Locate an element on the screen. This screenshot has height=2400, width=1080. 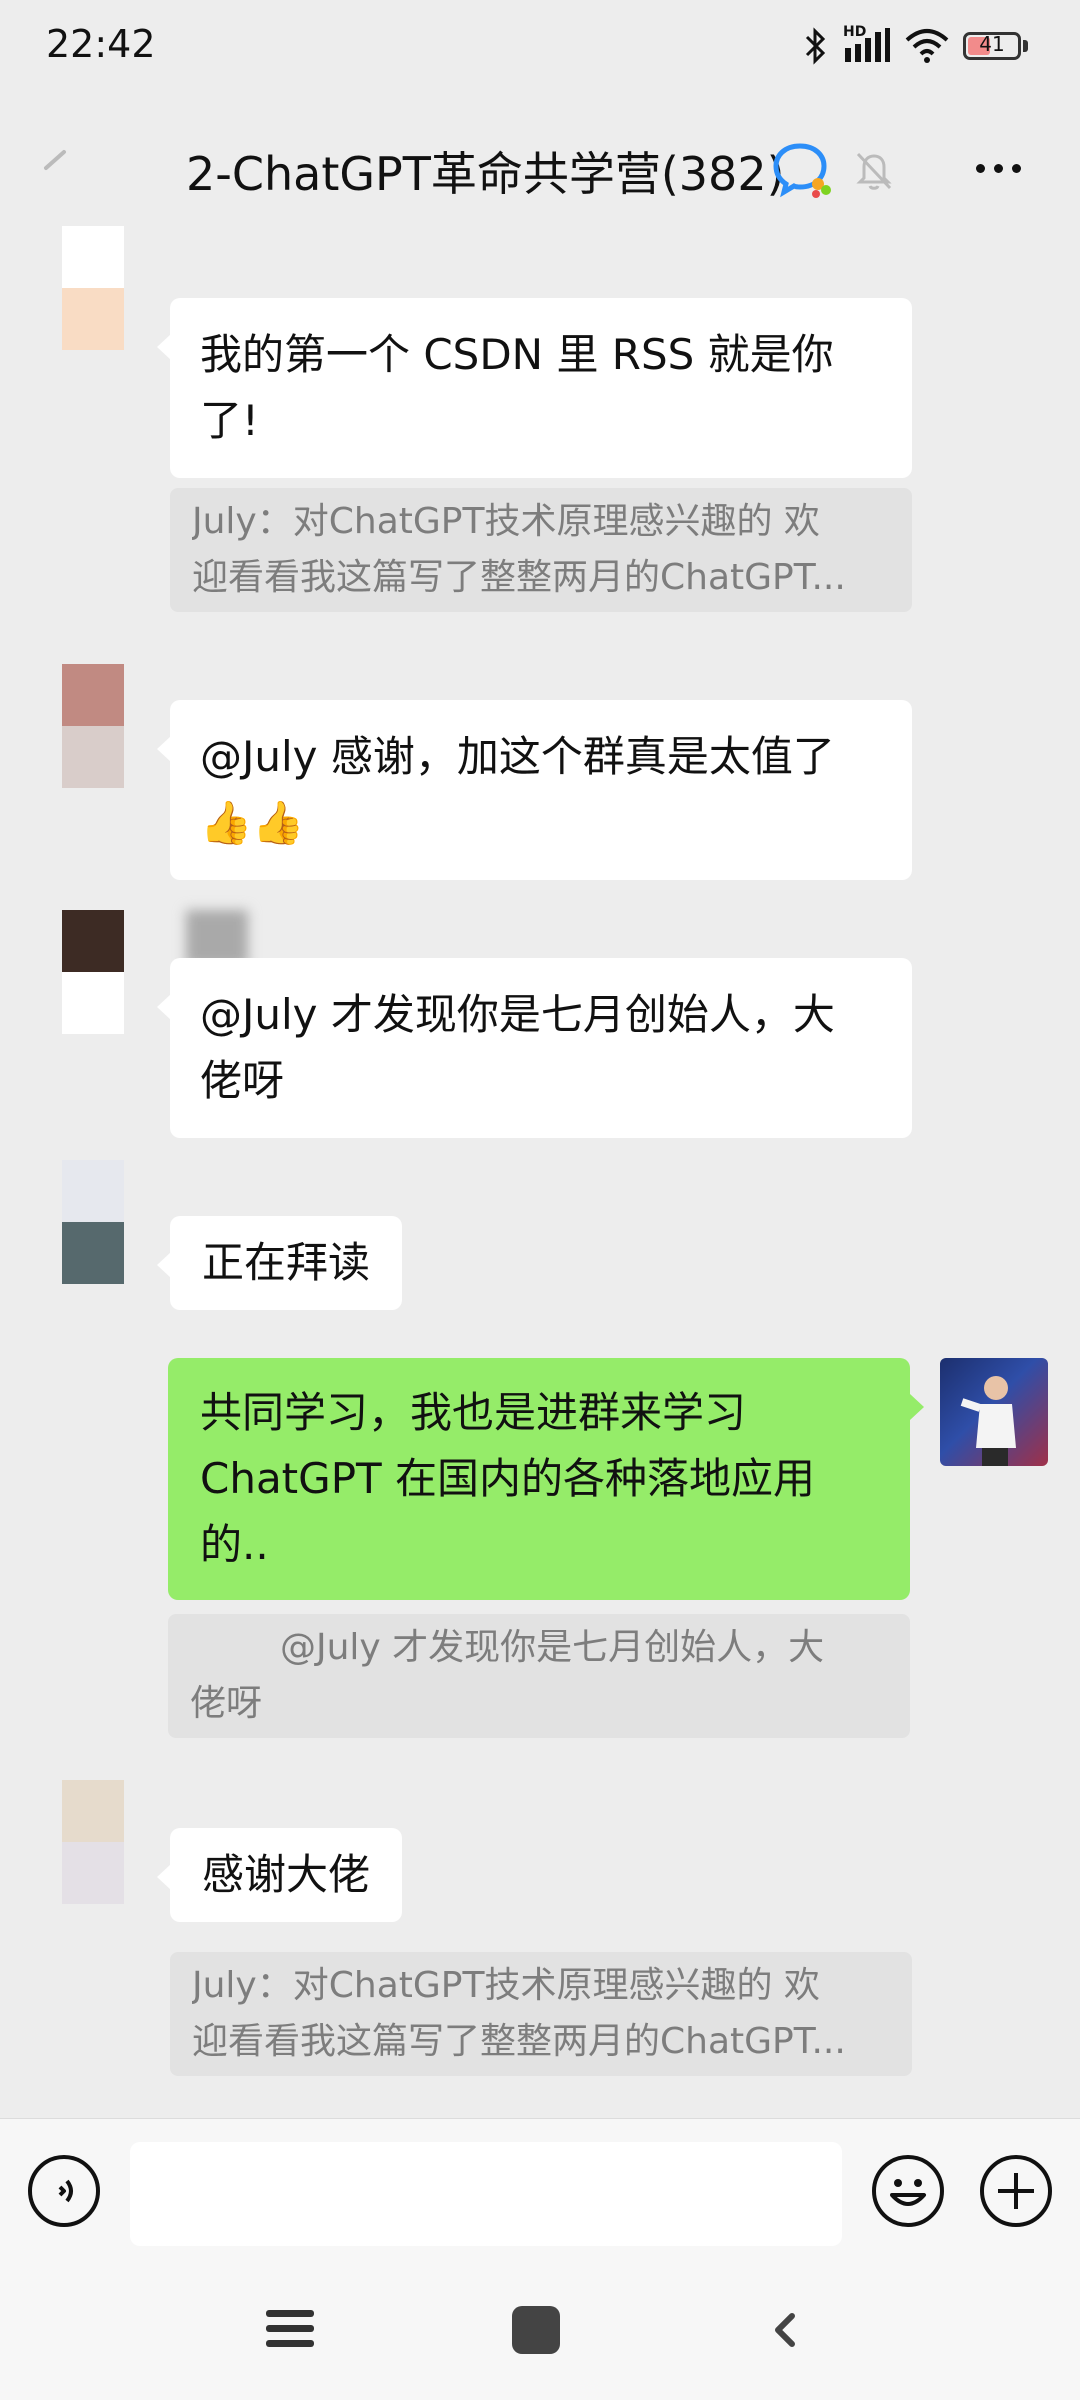
message-bubble: 正在拜读 is located at coordinates (280, 1263).